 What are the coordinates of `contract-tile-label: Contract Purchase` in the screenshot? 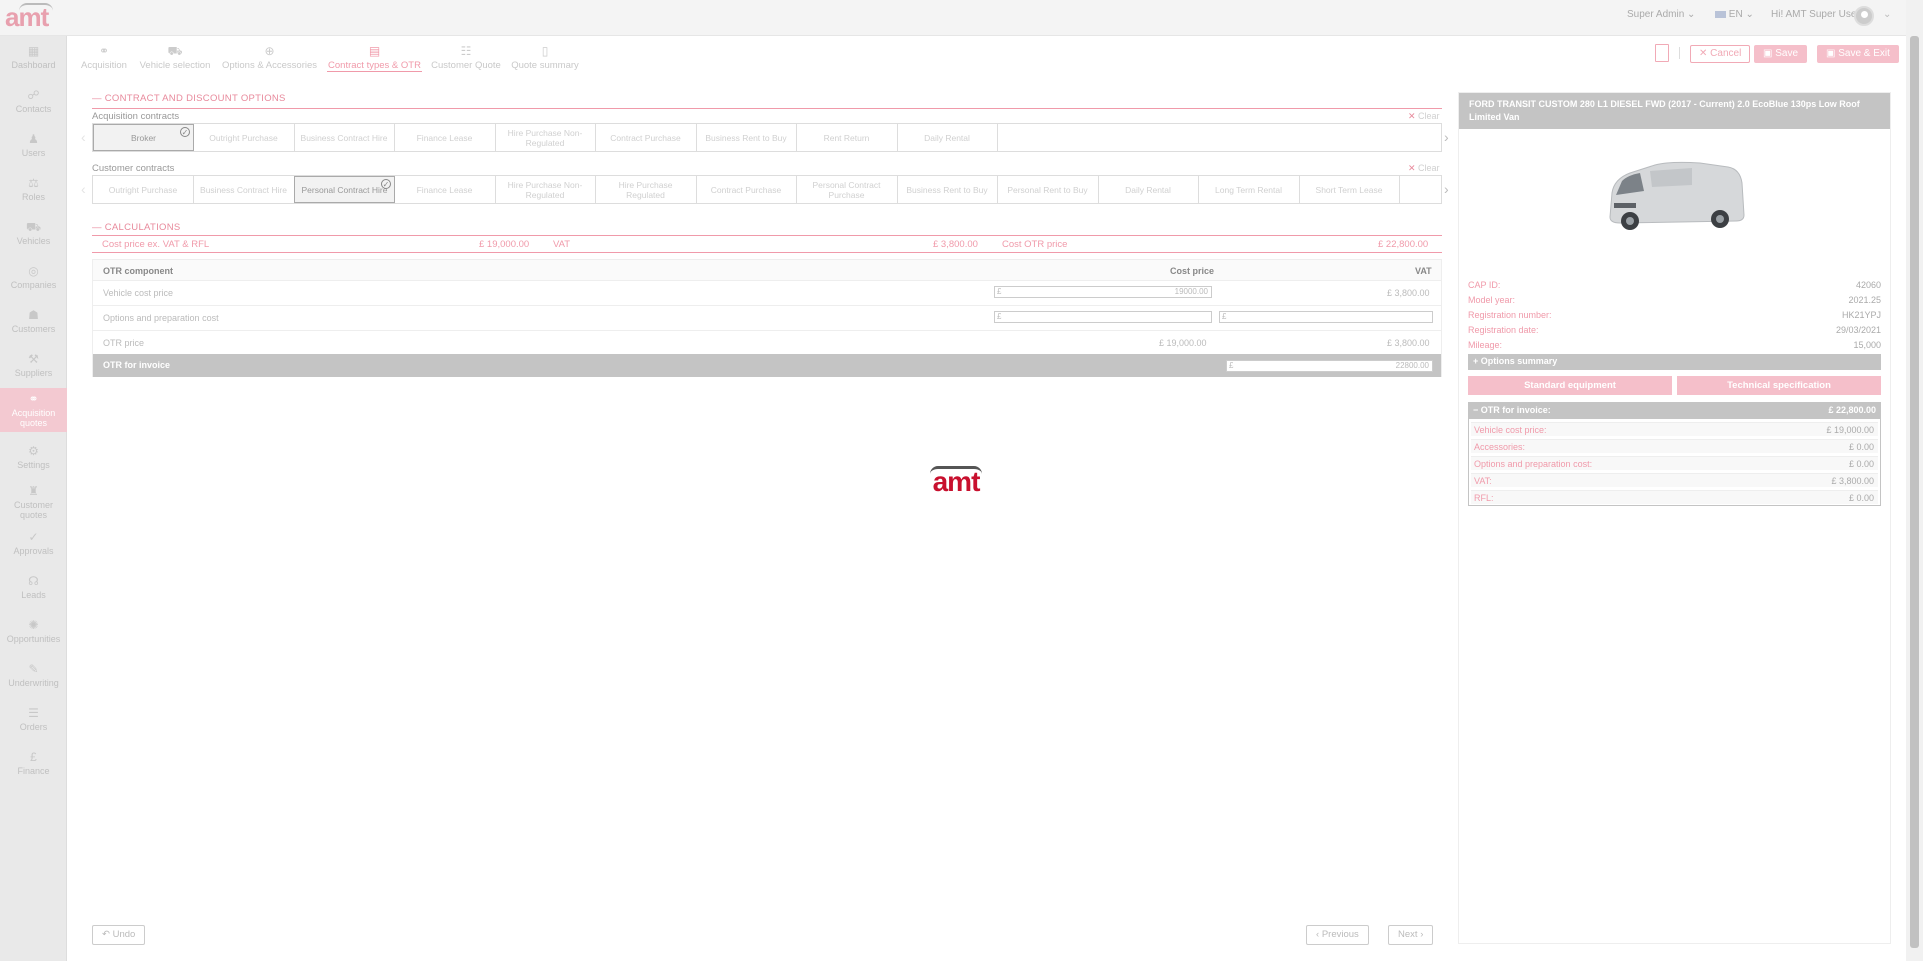 It's located at (746, 189).